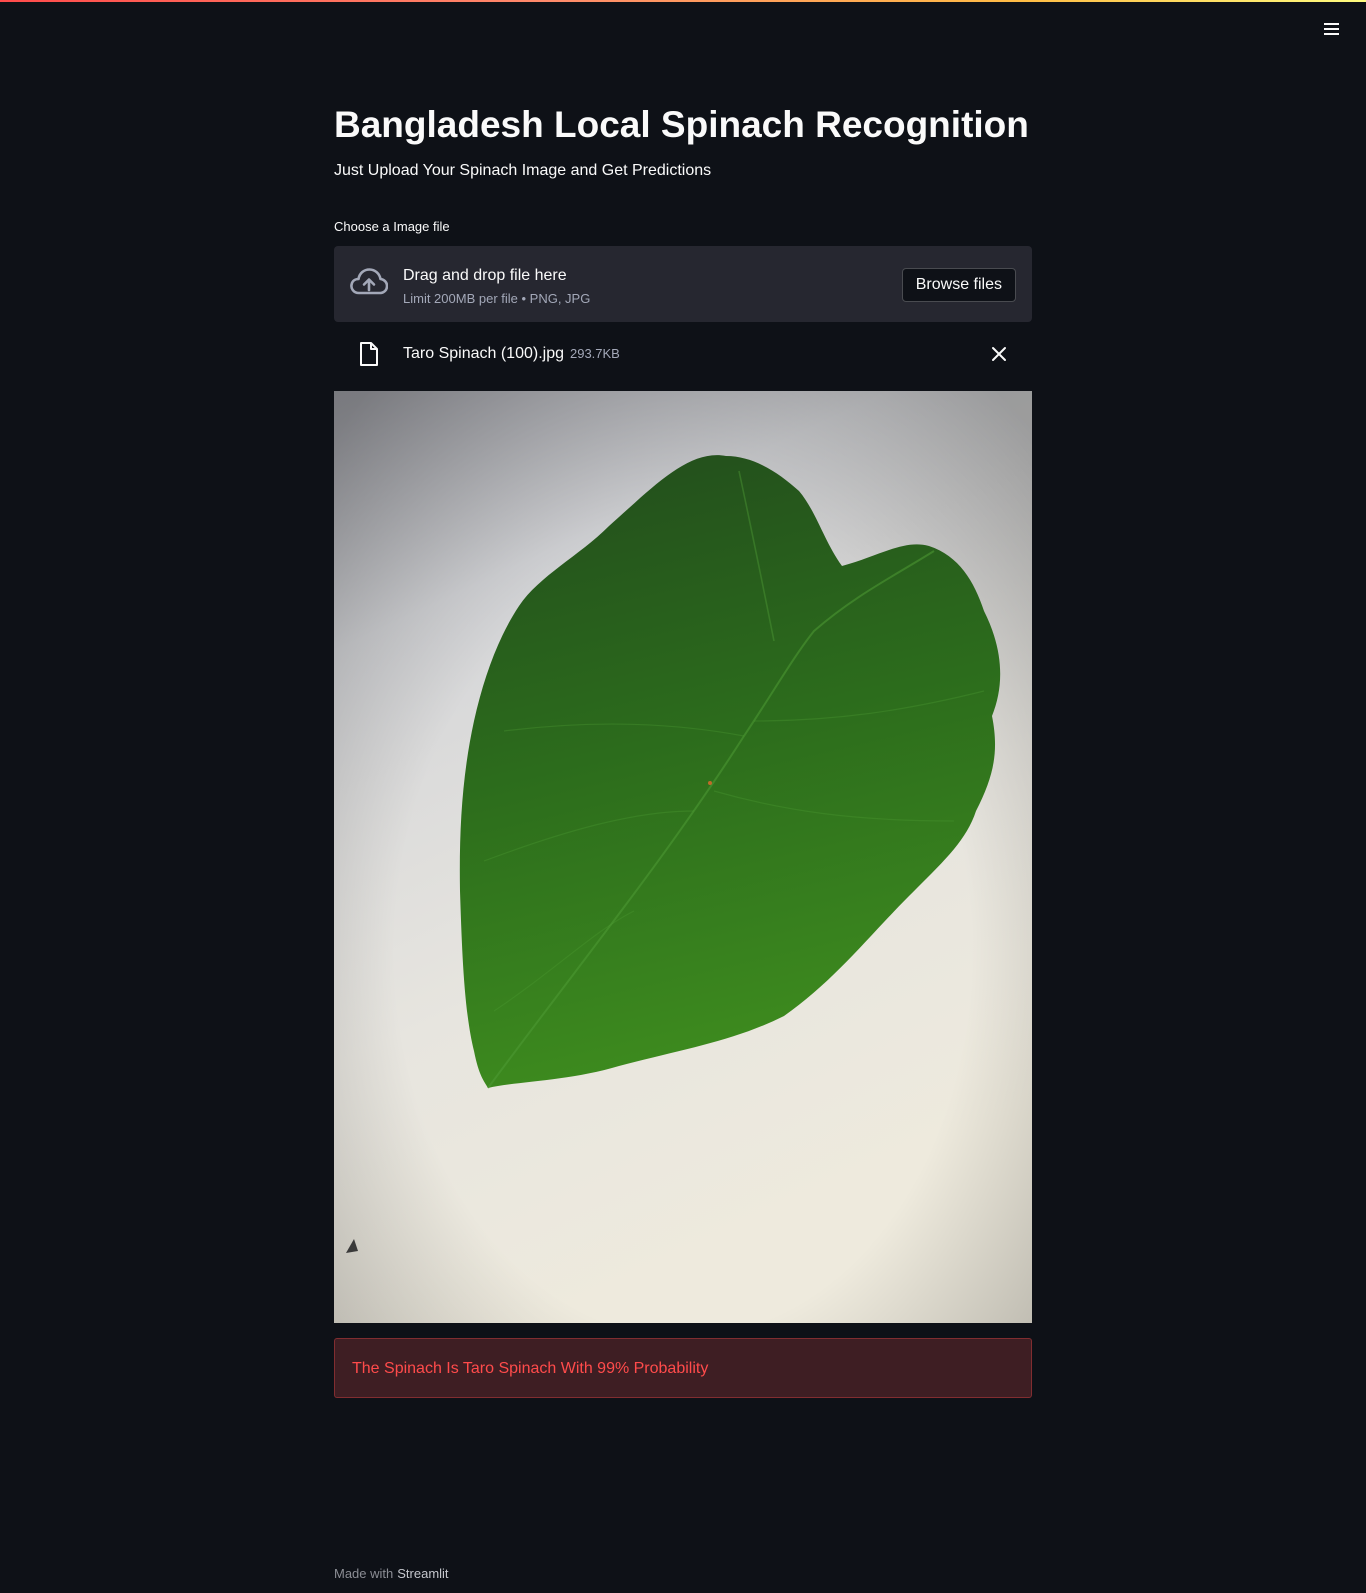 This screenshot has height=1593, width=1366. Describe the element at coordinates (483, 353) in the screenshot. I see `uploaded-file-name: Taro Spinach (100).jpg` at that location.